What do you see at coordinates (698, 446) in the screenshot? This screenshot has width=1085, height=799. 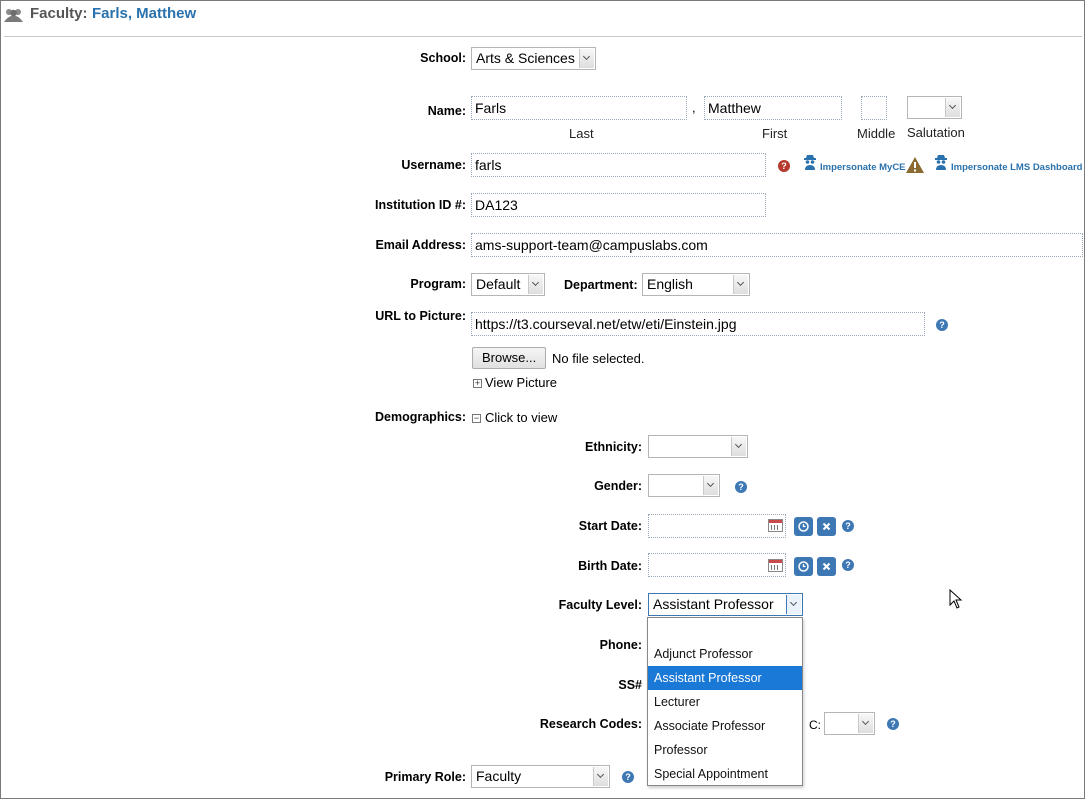 I see `ethnicity-select` at bounding box center [698, 446].